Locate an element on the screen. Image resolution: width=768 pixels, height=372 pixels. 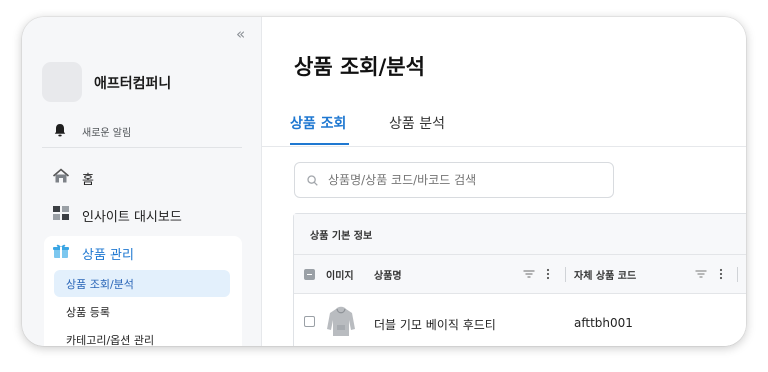
product-search-box is located at coordinates (454, 180).